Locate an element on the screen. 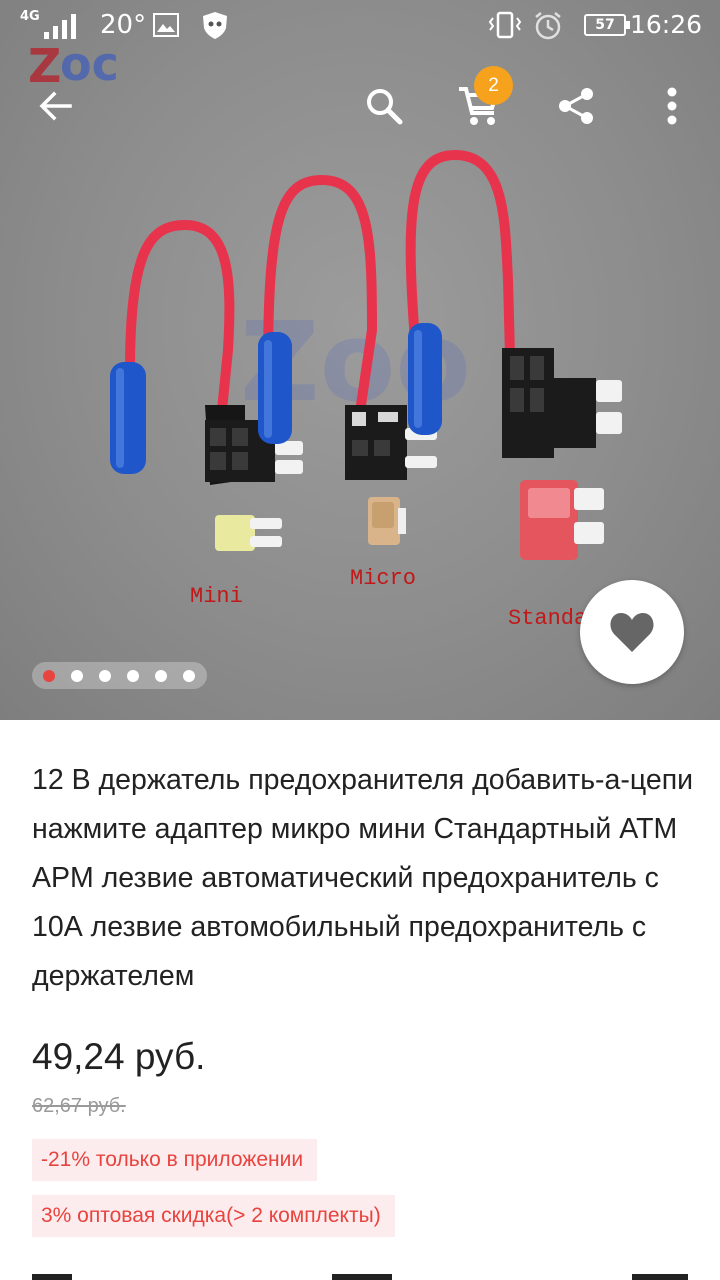 This screenshot has width=720, height=1280. label-standard: Standa is located at coordinates (547, 618).